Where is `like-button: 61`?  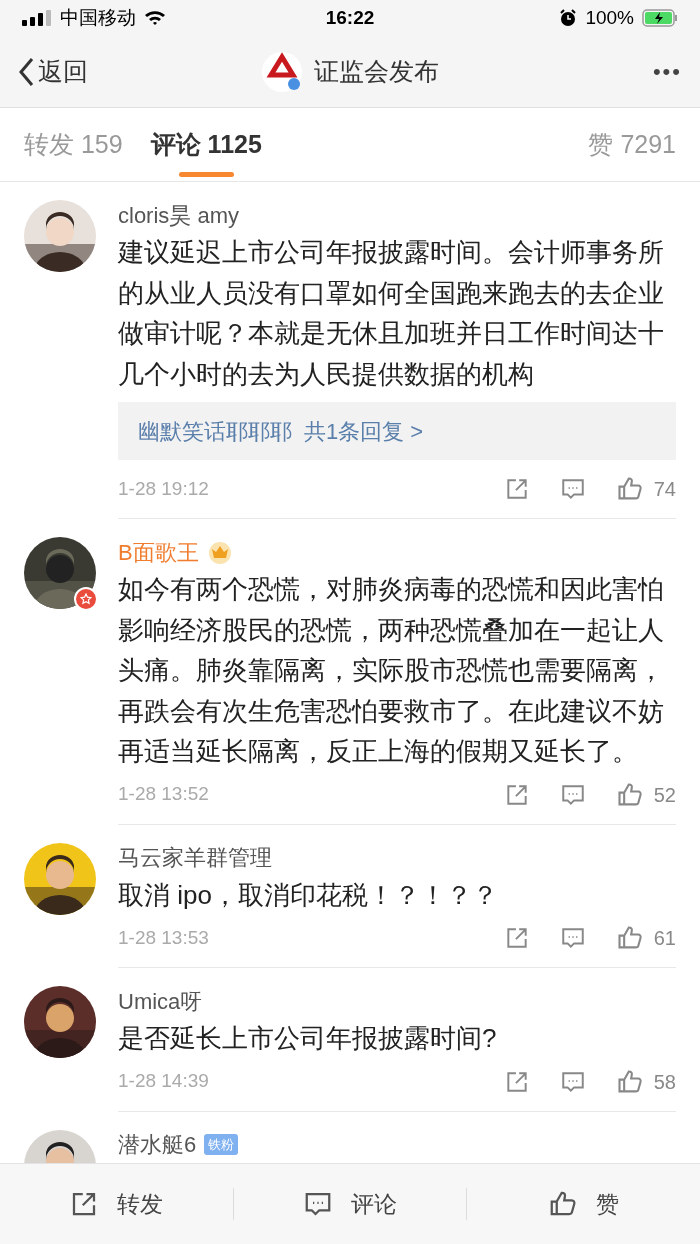
like-button: 61 is located at coordinates (645, 938).